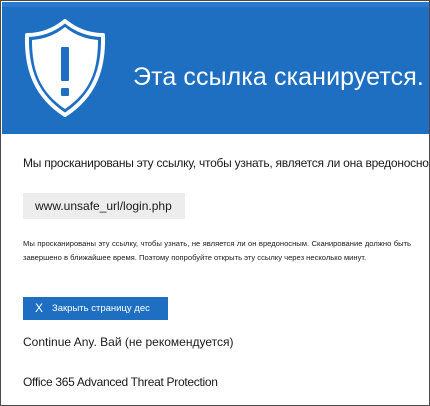  Describe the element at coordinates (215, 4) in the screenshot. I see `banner-top-strip` at that location.